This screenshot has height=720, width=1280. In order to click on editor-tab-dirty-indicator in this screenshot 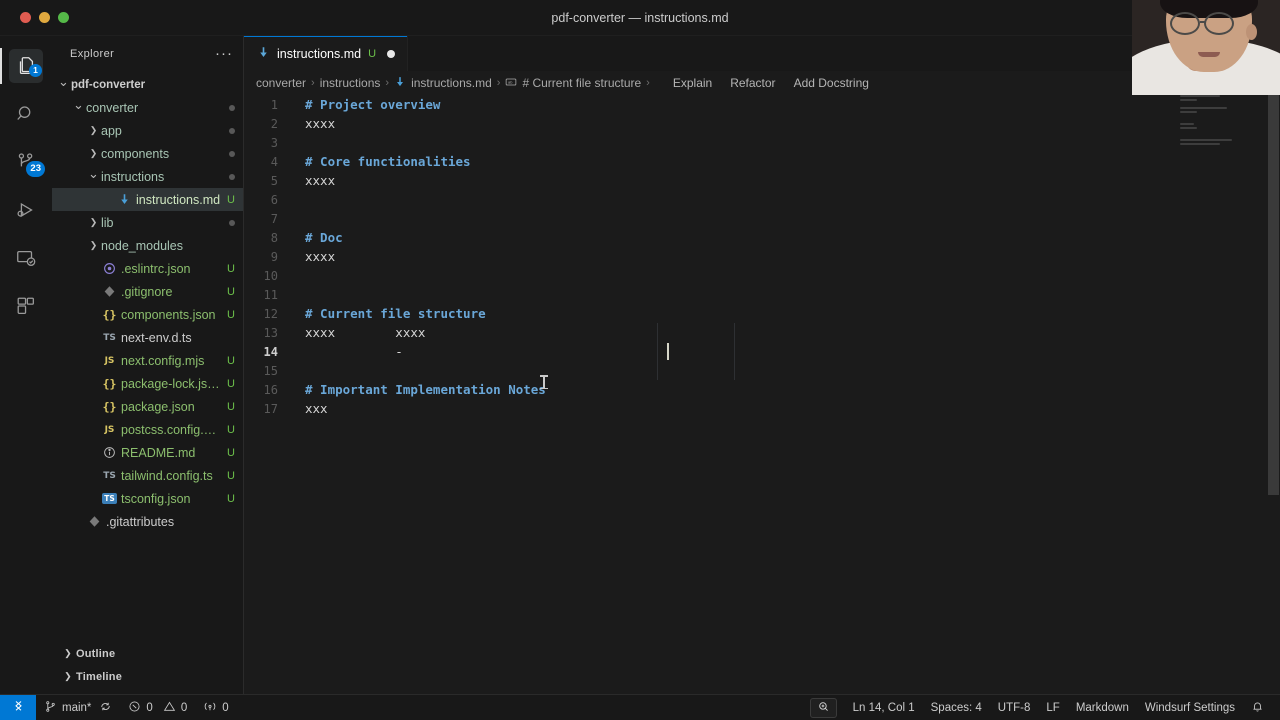, I will do `click(391, 53)`.